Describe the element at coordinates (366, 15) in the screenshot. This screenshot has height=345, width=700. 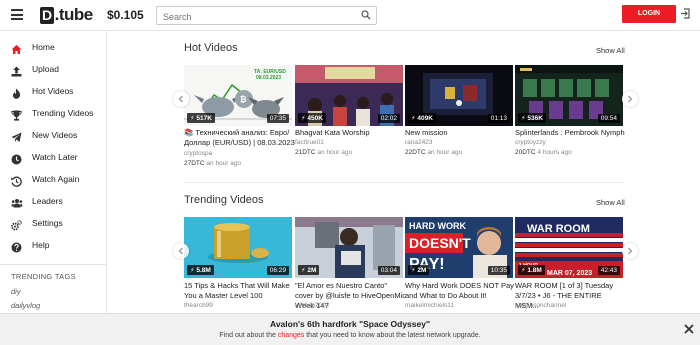
I see `search-icon` at that location.